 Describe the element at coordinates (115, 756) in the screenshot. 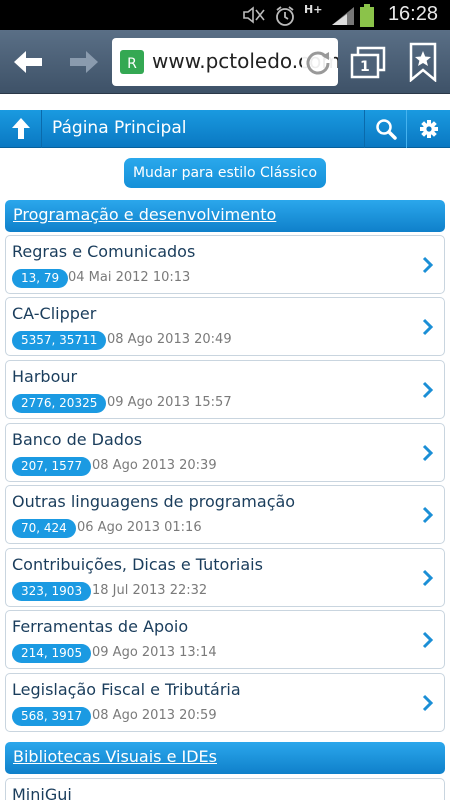

I see `section-title: Bibliotecas Visuais e IDEs` at that location.